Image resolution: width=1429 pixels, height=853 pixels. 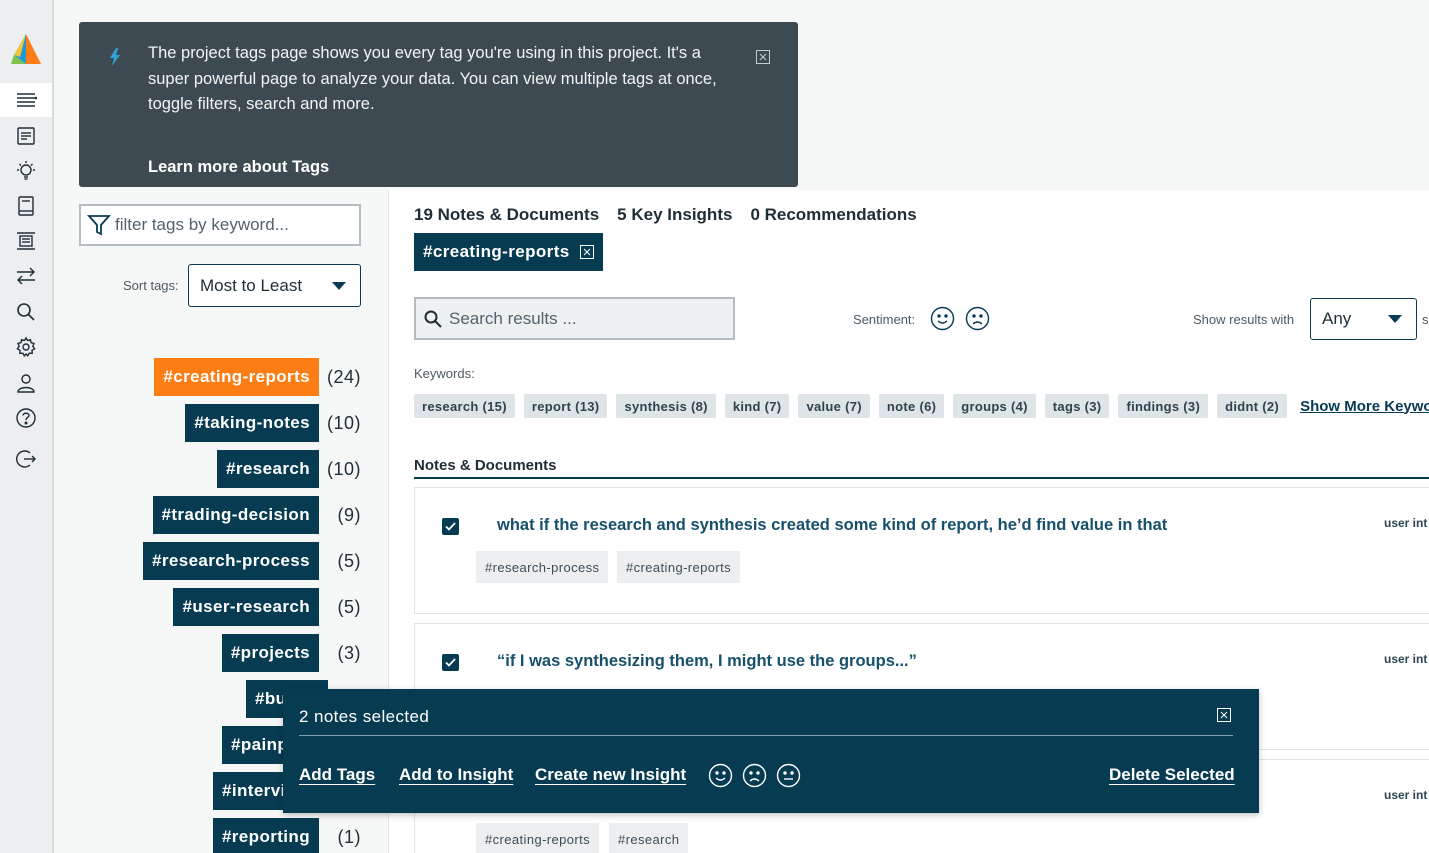 I want to click on show-more-keywords-link: Show More Keywords, so click(x=1364, y=406).